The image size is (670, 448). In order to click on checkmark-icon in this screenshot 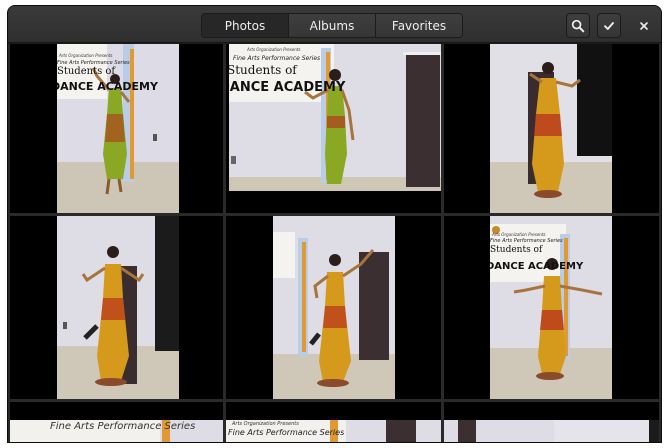, I will do `click(609, 25)`.